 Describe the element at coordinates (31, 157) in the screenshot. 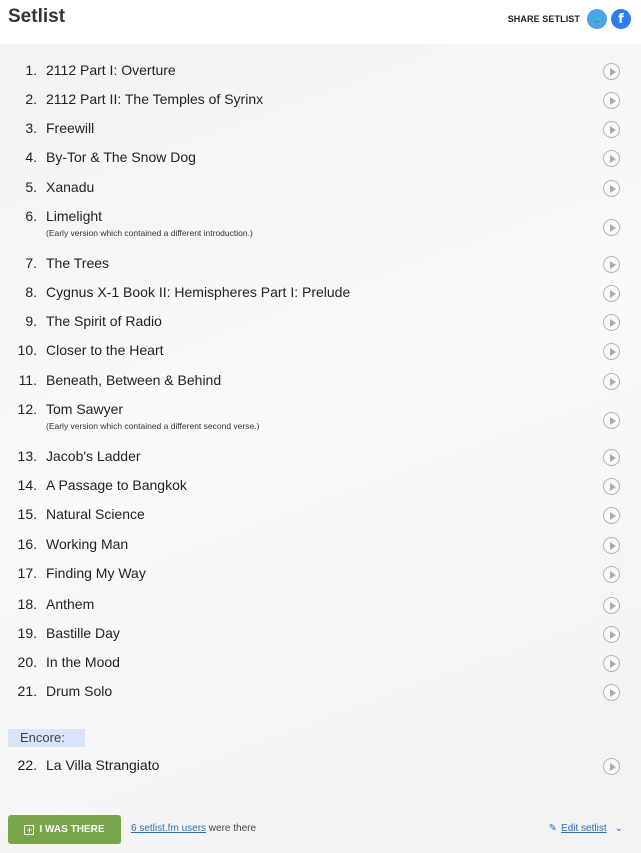

I see `song-number: 4.` at that location.